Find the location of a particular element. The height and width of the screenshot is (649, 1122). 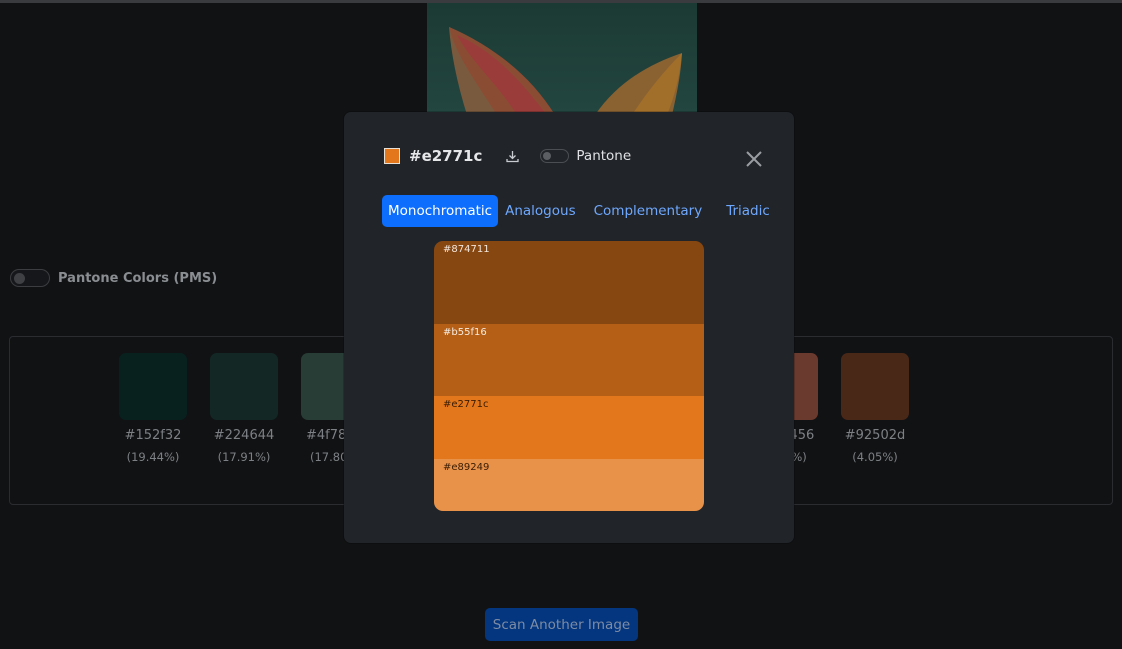

palette-item: #224644 (17.91%) is located at coordinates (244, 408).